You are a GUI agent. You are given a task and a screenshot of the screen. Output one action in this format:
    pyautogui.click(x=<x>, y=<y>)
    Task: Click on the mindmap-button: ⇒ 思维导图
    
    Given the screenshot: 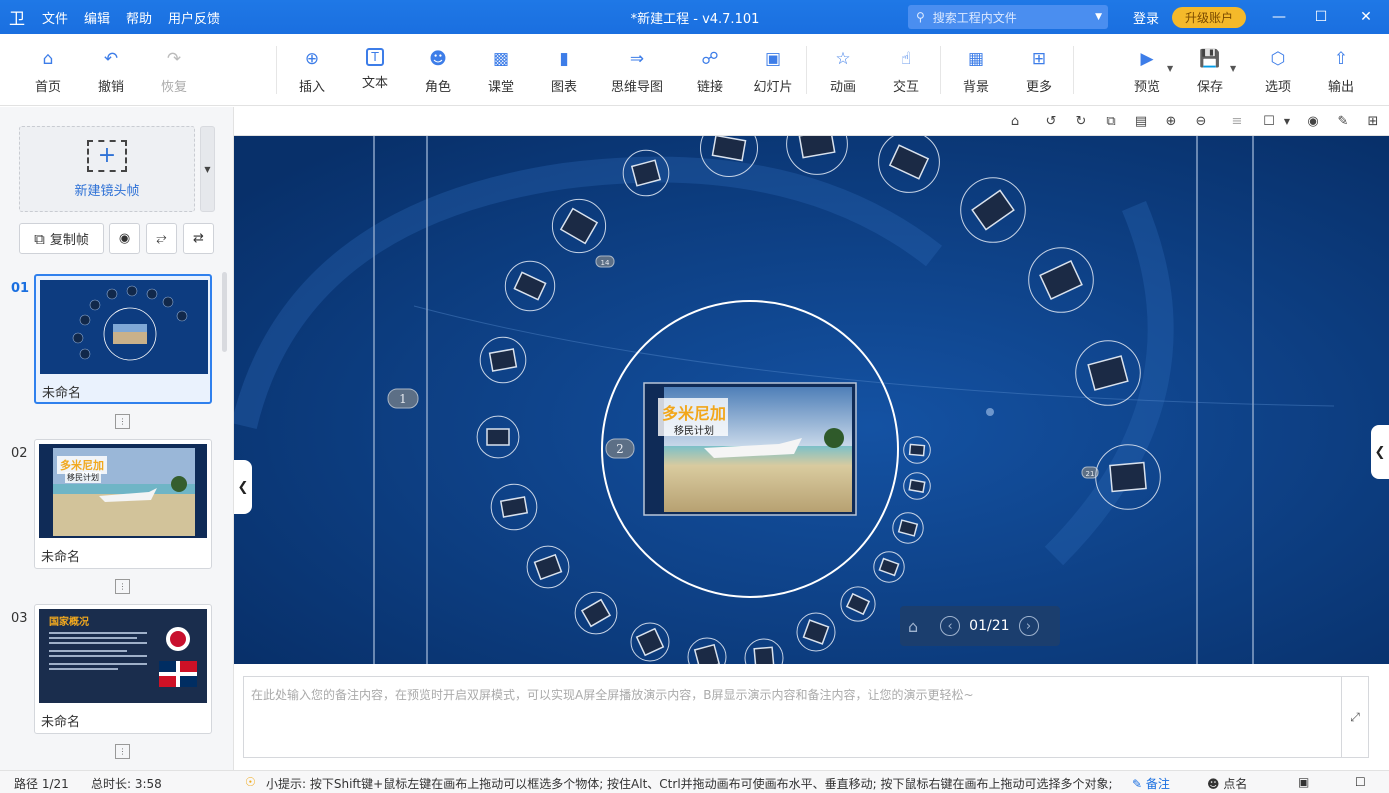 What is the action you would take?
    pyautogui.click(x=637, y=72)
    